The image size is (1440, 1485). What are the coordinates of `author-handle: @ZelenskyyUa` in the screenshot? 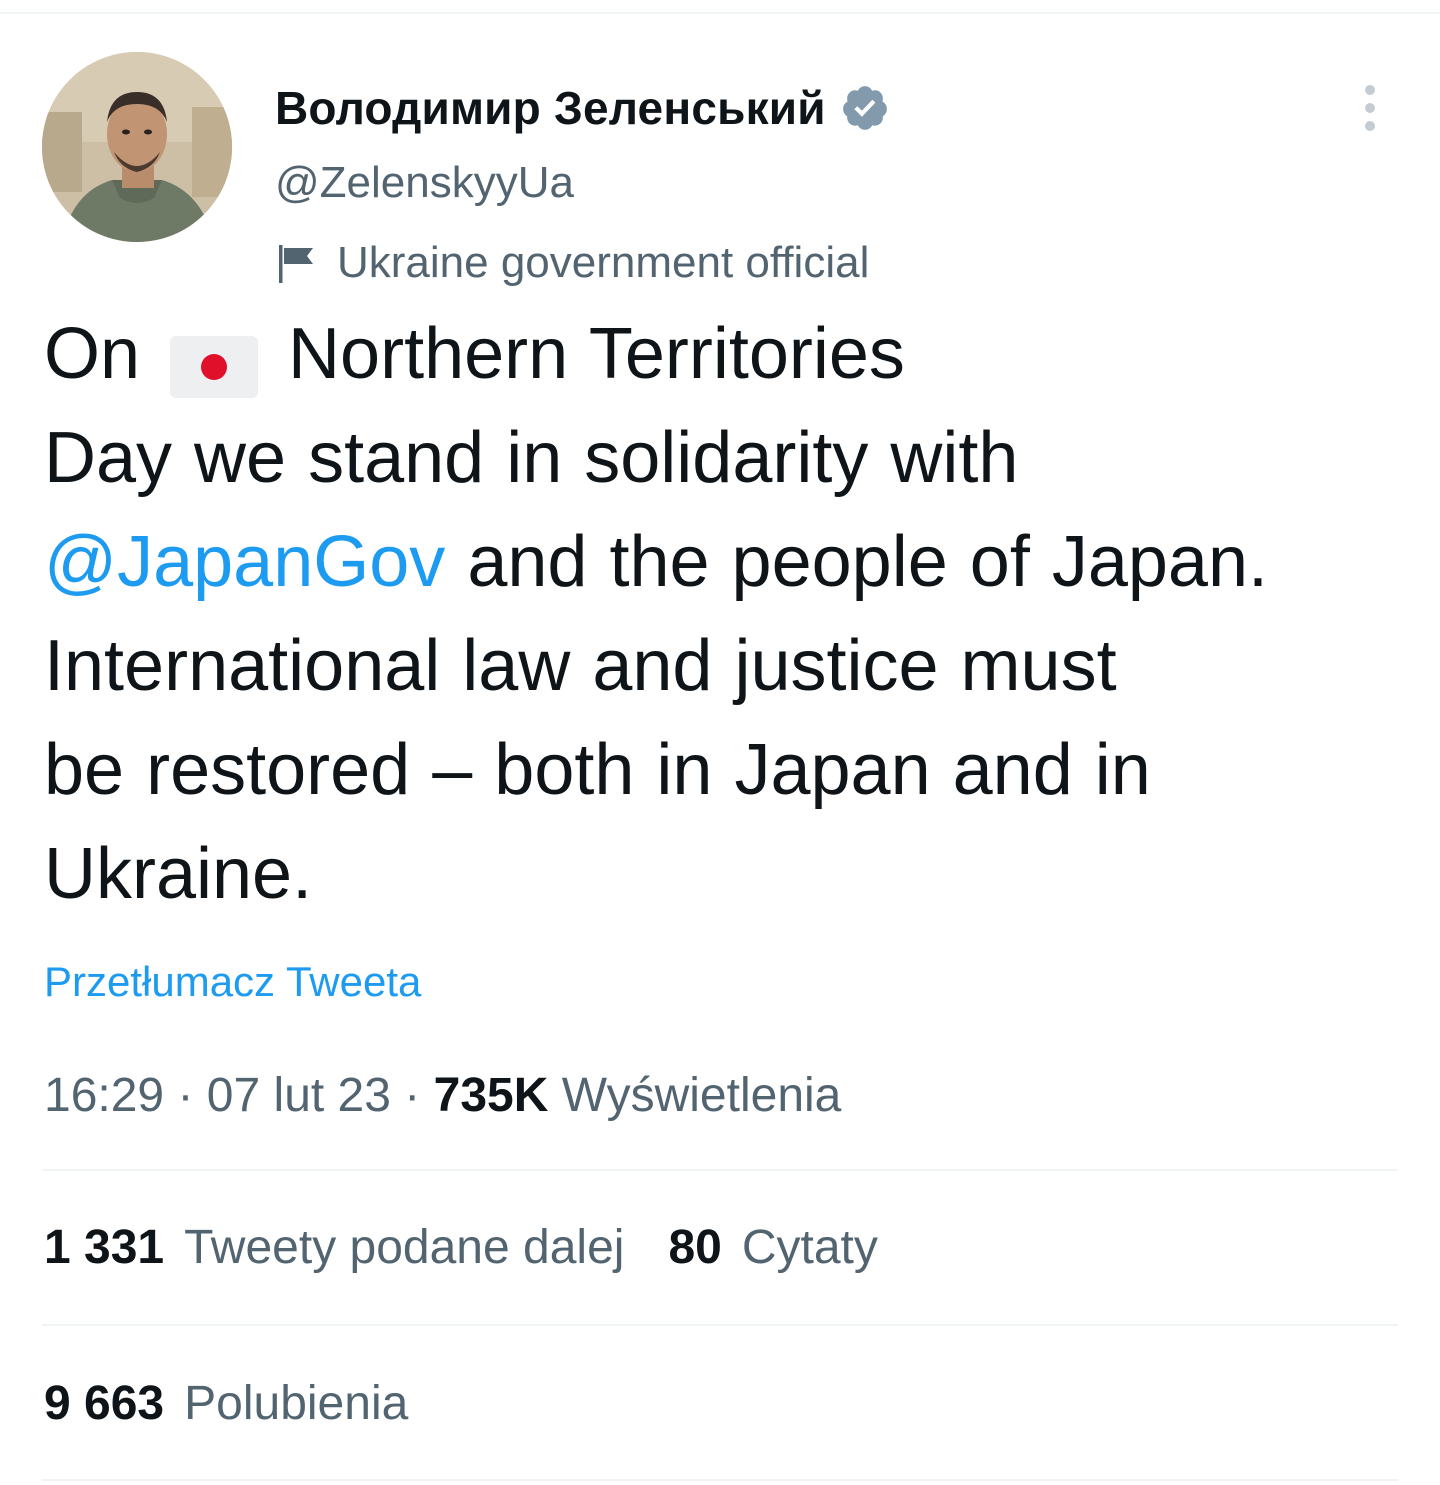 It's located at (424, 183).